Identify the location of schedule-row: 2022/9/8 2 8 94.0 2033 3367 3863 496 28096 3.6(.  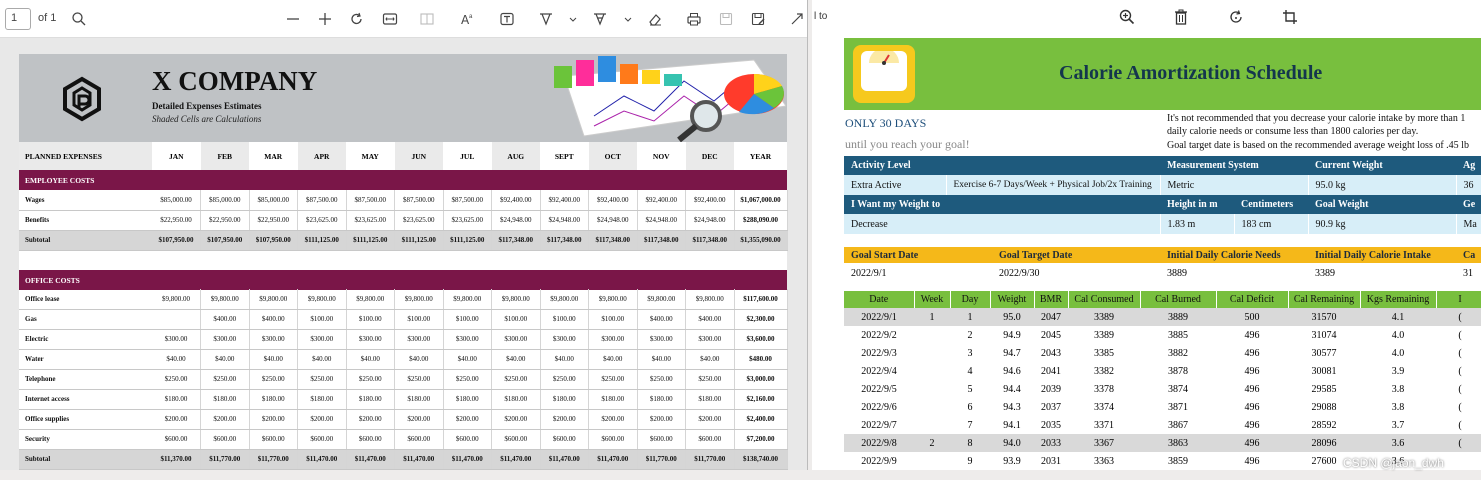
(1162, 443).